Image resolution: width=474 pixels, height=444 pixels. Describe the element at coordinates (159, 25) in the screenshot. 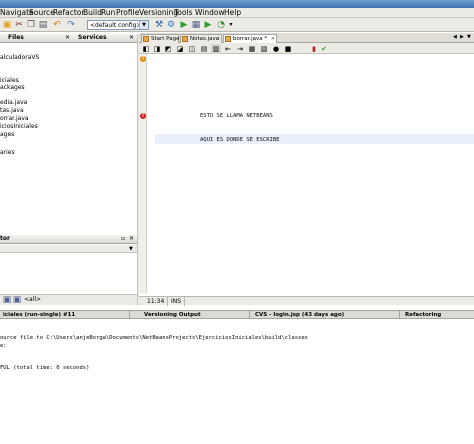

I see `build-icon: ⚒` at that location.